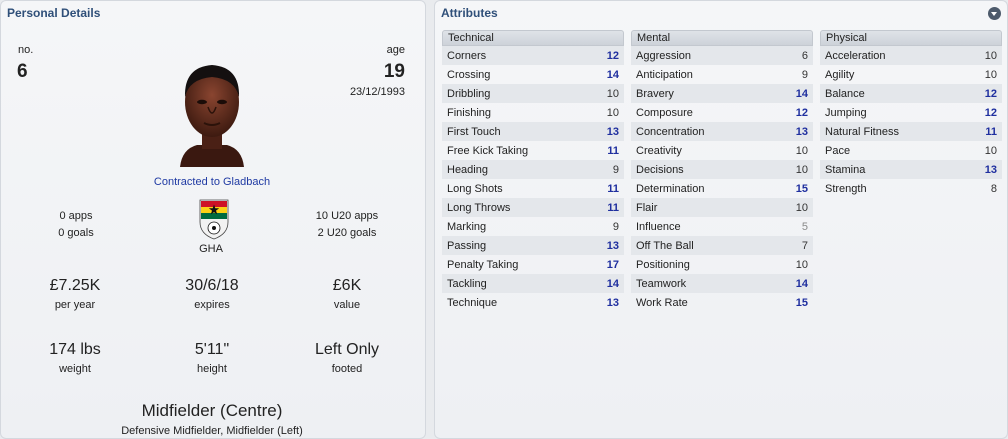  Describe the element at coordinates (533, 74) in the screenshot. I see `attribute-row: Crossing 14` at that location.